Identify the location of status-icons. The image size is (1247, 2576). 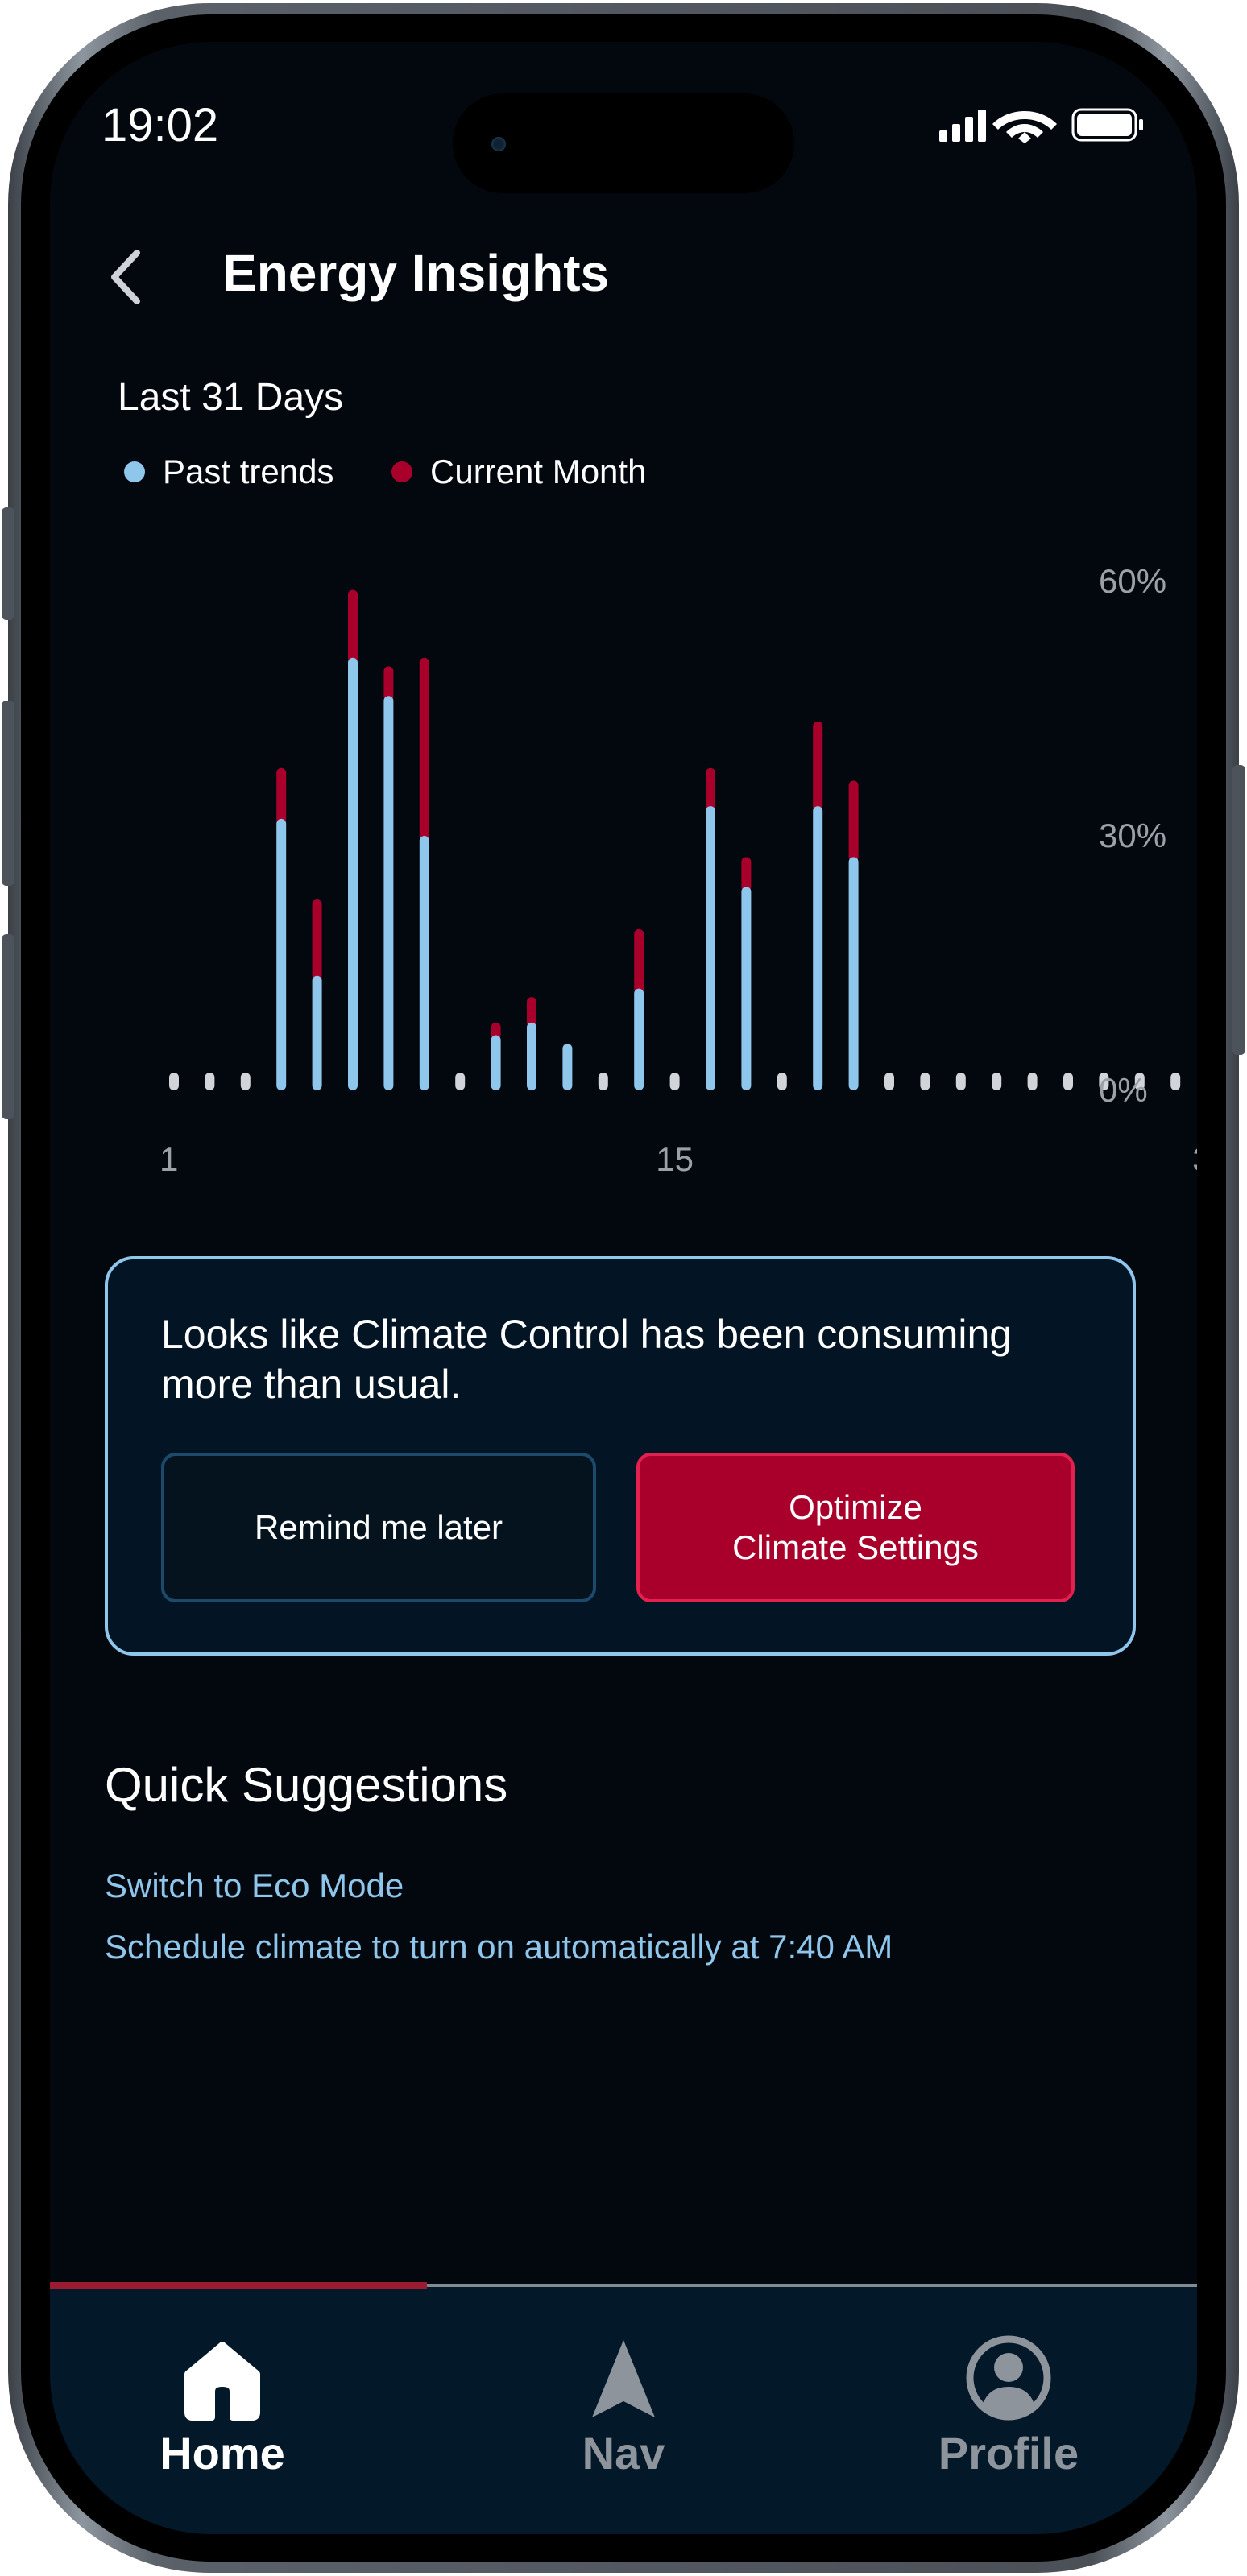
(1041, 125).